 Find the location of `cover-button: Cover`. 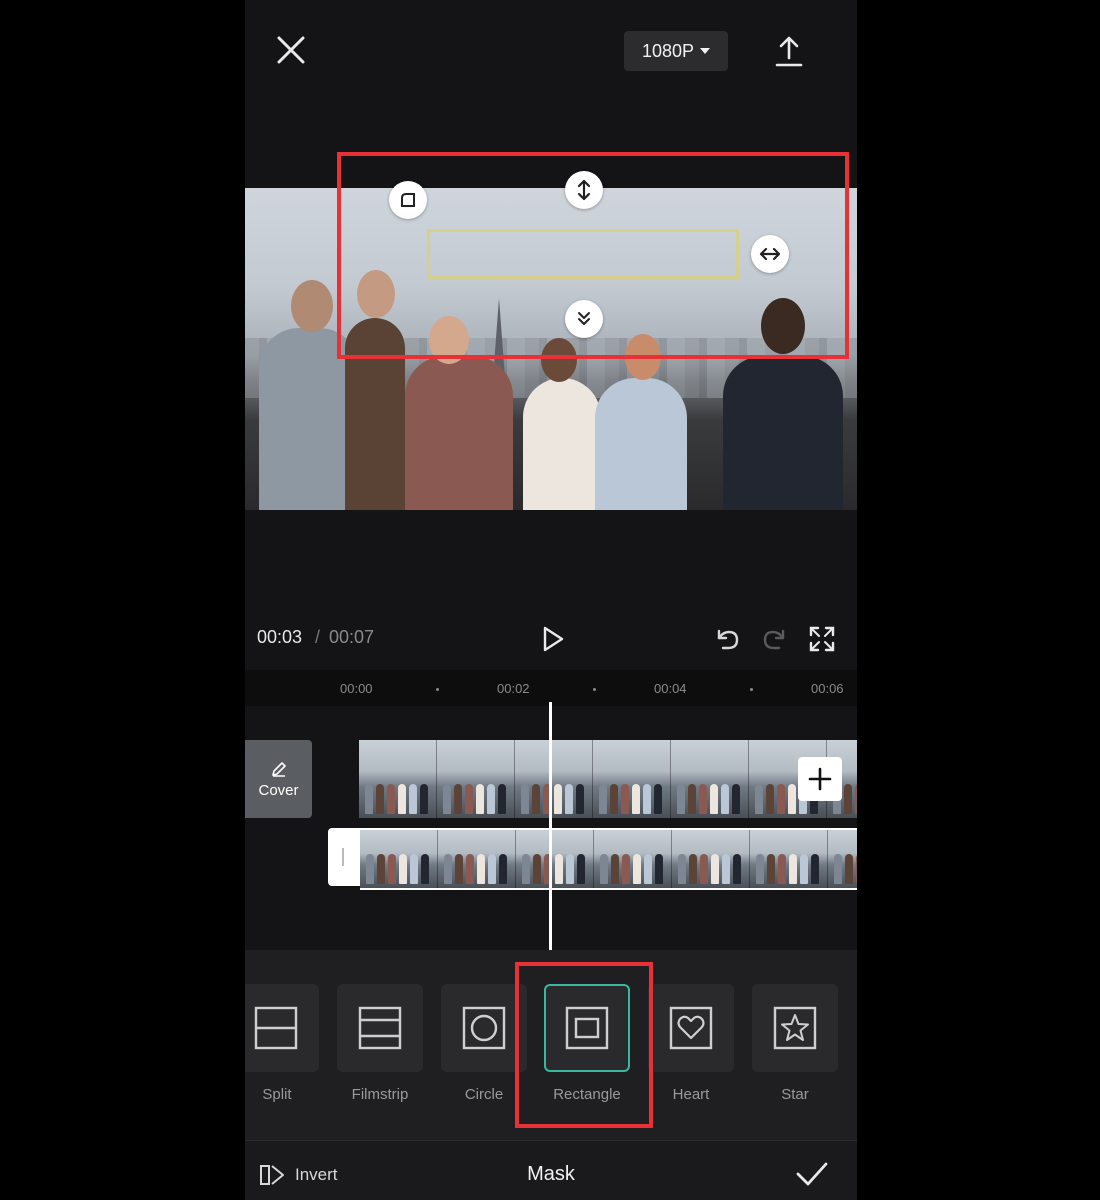

cover-button: Cover is located at coordinates (278, 779).